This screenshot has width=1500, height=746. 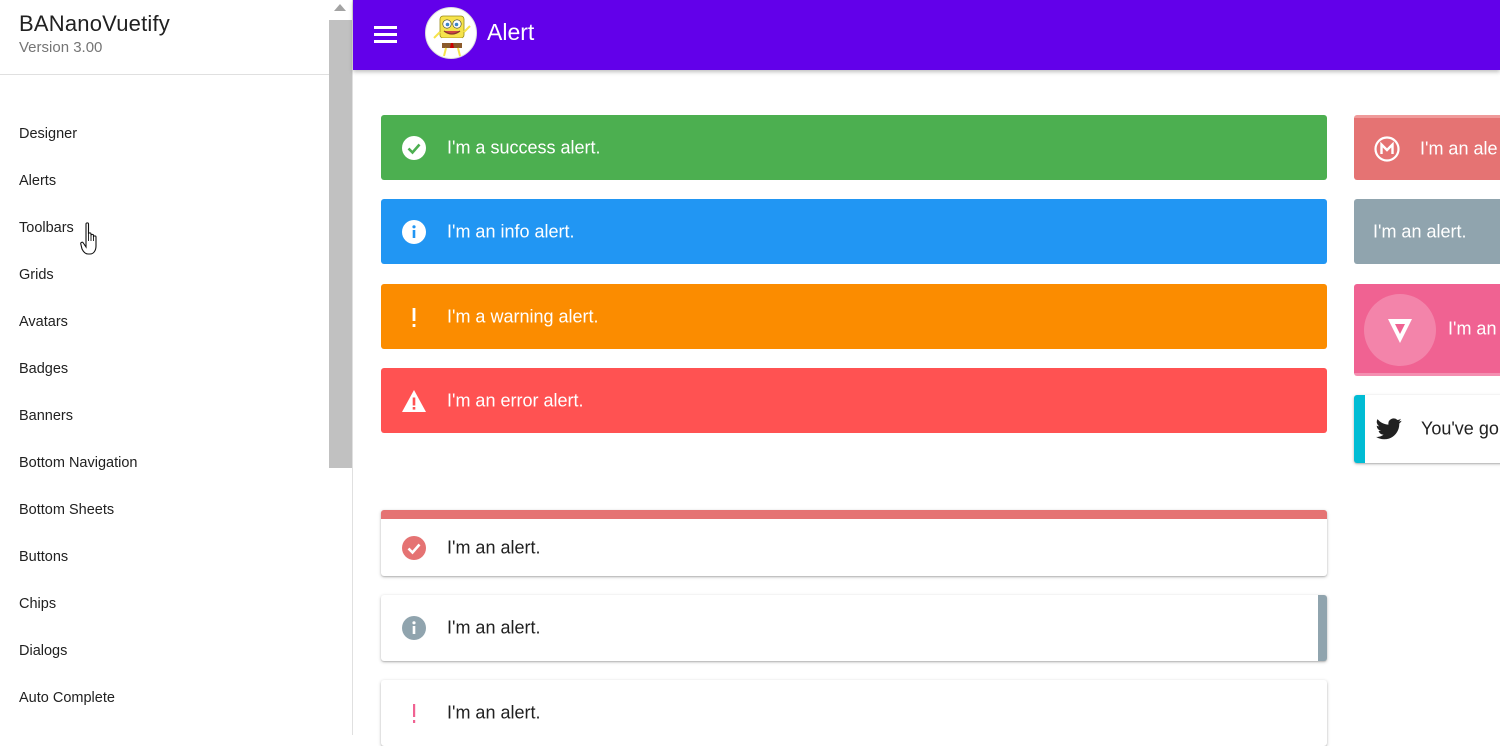 I want to click on menu-icon, so click(x=386, y=35).